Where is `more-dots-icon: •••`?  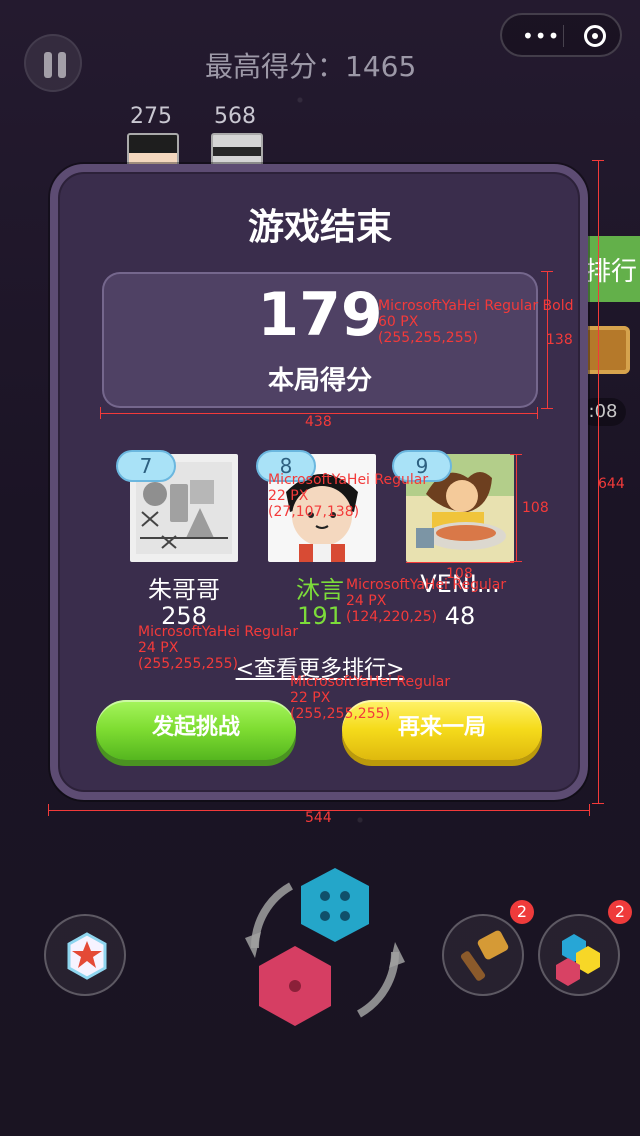 more-dots-icon: ••• is located at coordinates (541, 36).